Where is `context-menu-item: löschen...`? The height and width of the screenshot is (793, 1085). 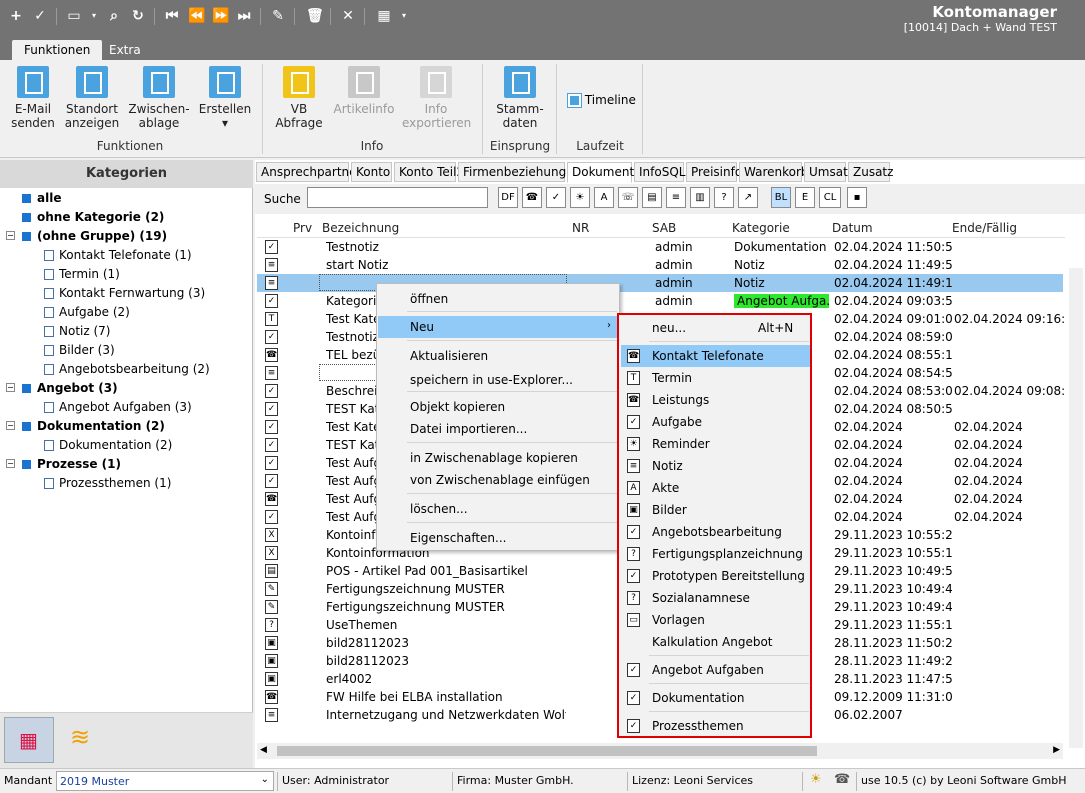
context-menu-item: löschen... is located at coordinates (498, 509).